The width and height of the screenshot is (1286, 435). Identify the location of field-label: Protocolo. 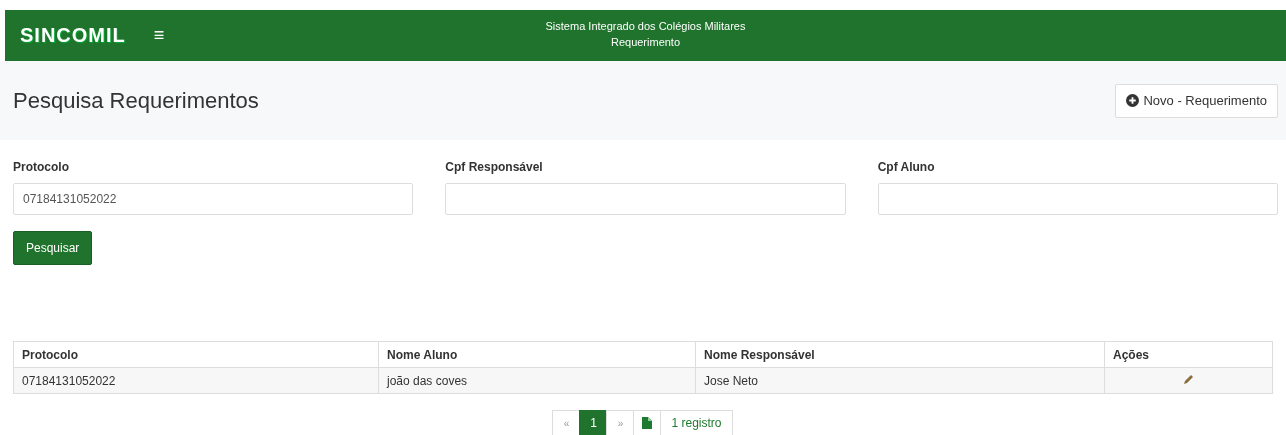
(41, 167).